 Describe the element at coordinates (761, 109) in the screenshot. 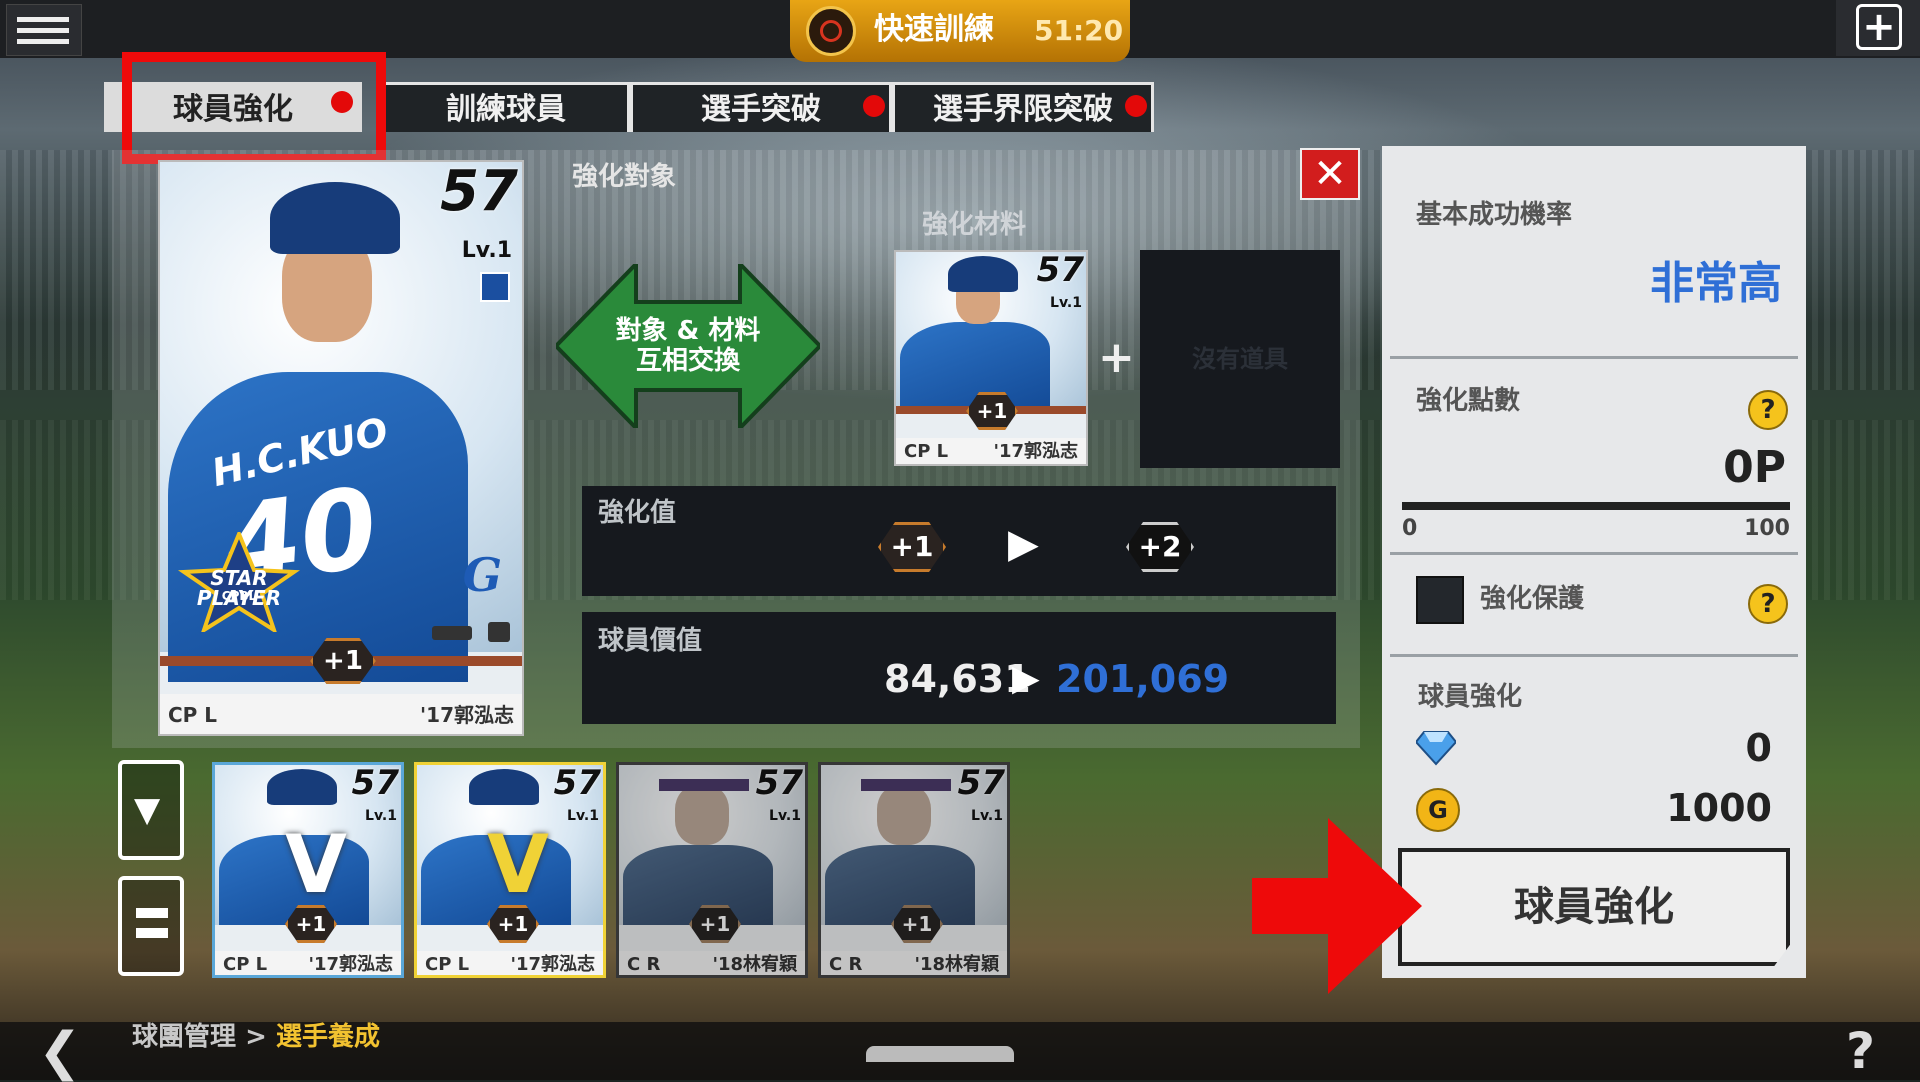

I see `tab-label: 選手突破` at that location.